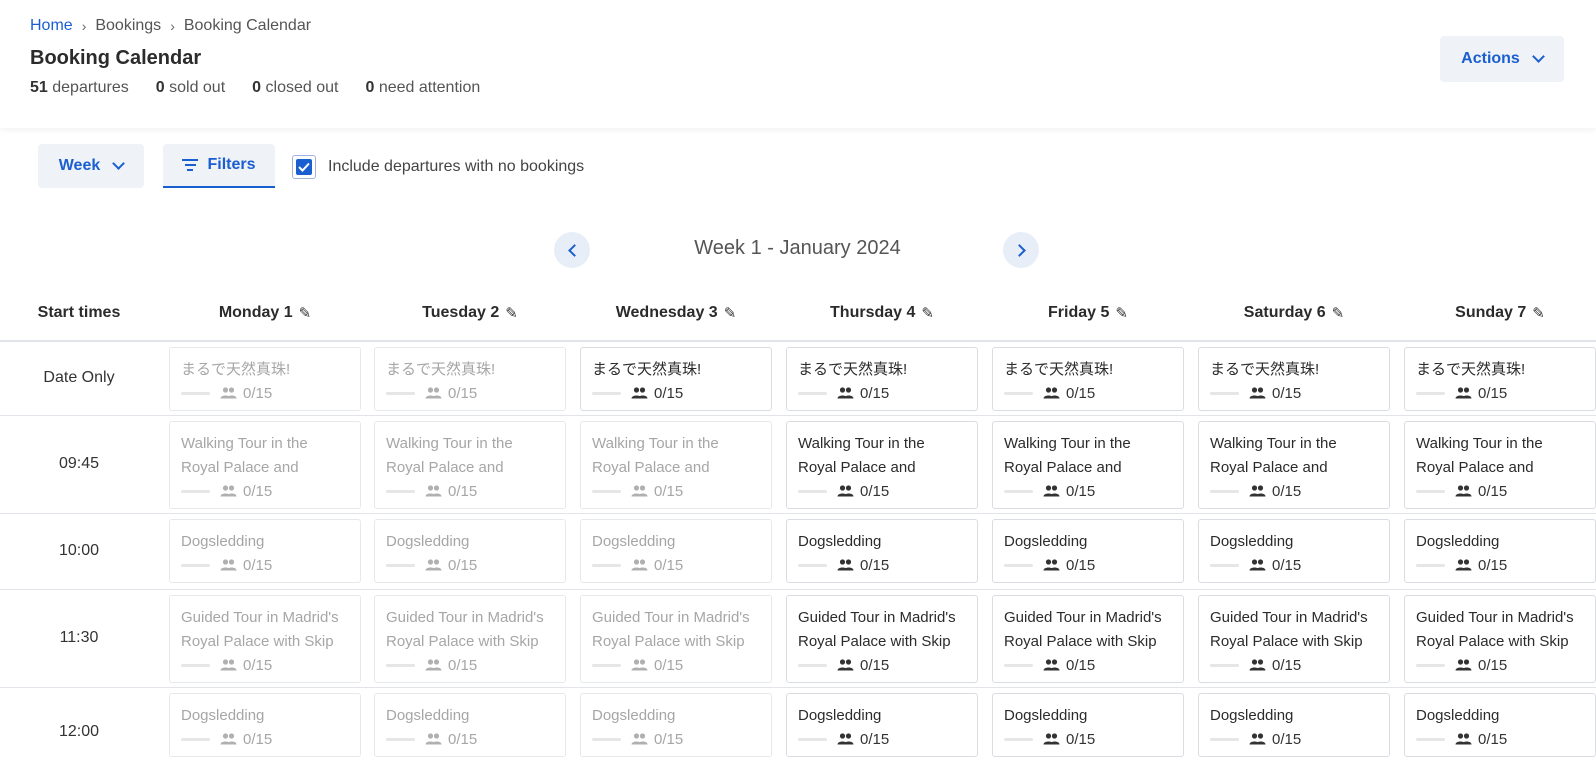  I want to click on day-header: Friday 5 ✎, so click(1088, 313).